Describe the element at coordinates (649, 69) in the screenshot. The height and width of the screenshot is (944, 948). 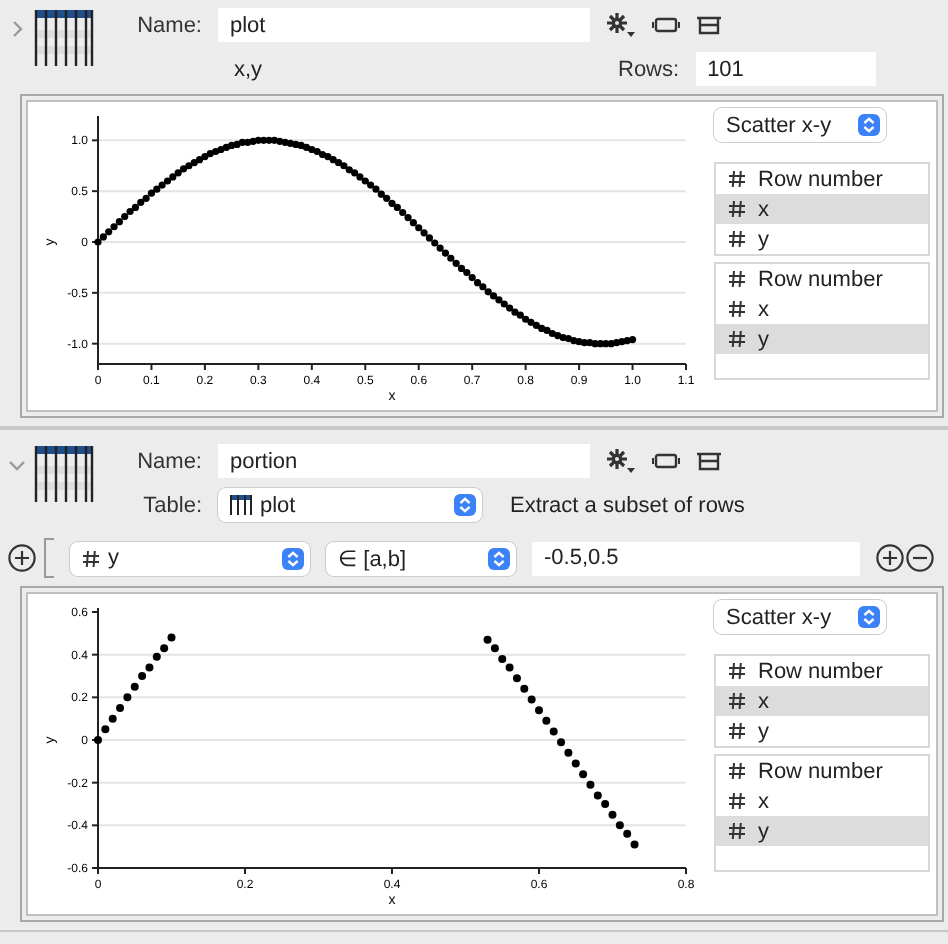
I see `field-label: Rows:` at that location.